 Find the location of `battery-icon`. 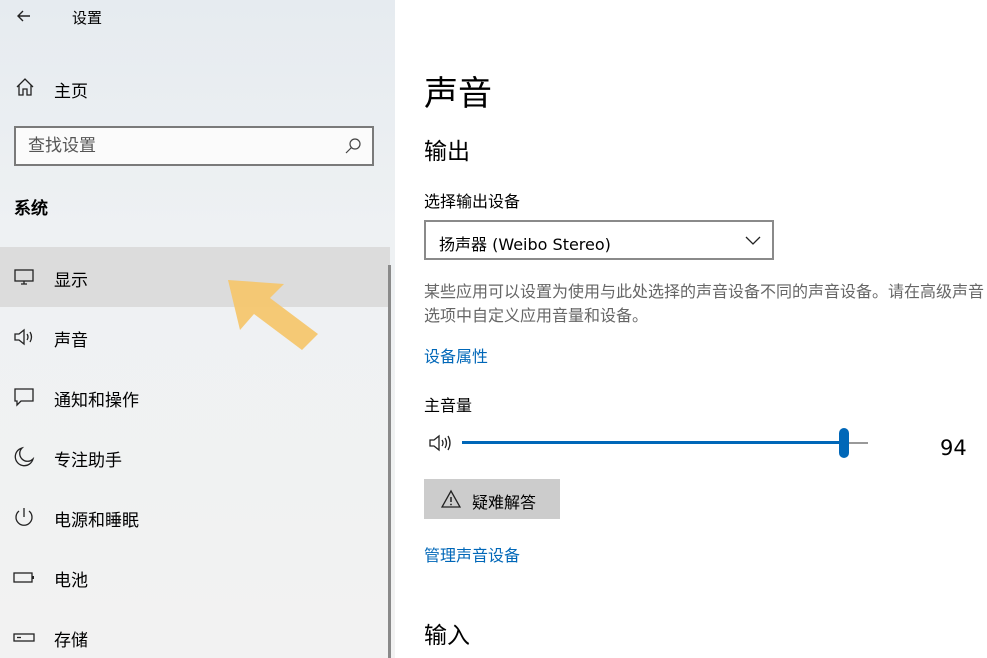

battery-icon is located at coordinates (23, 577).